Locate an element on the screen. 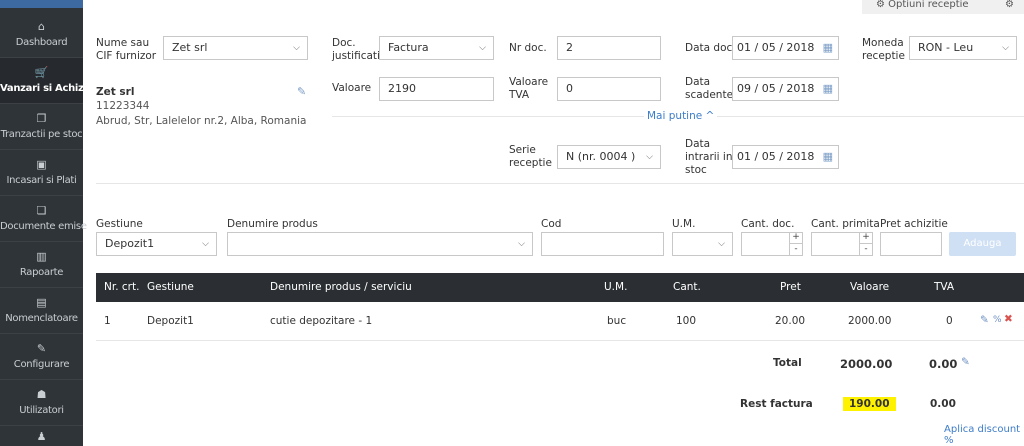 This screenshot has height=446, width=1024. data-doc-input: 01 / 05 / 2018 ▦ is located at coordinates (785, 48).